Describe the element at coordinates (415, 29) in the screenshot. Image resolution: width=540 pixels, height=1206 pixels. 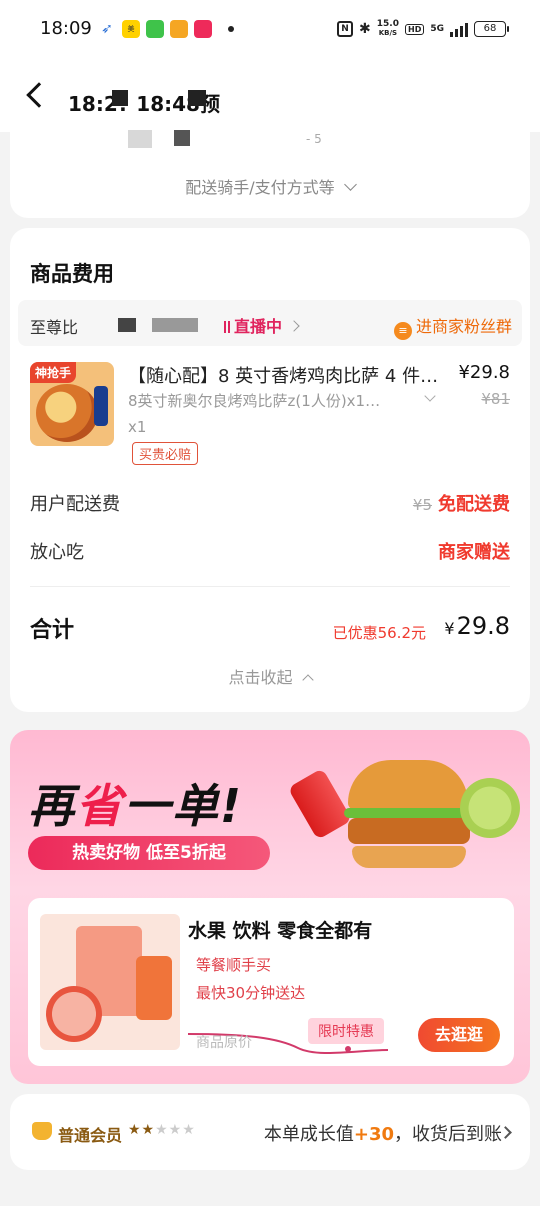
I see `hd-icon: HD` at that location.